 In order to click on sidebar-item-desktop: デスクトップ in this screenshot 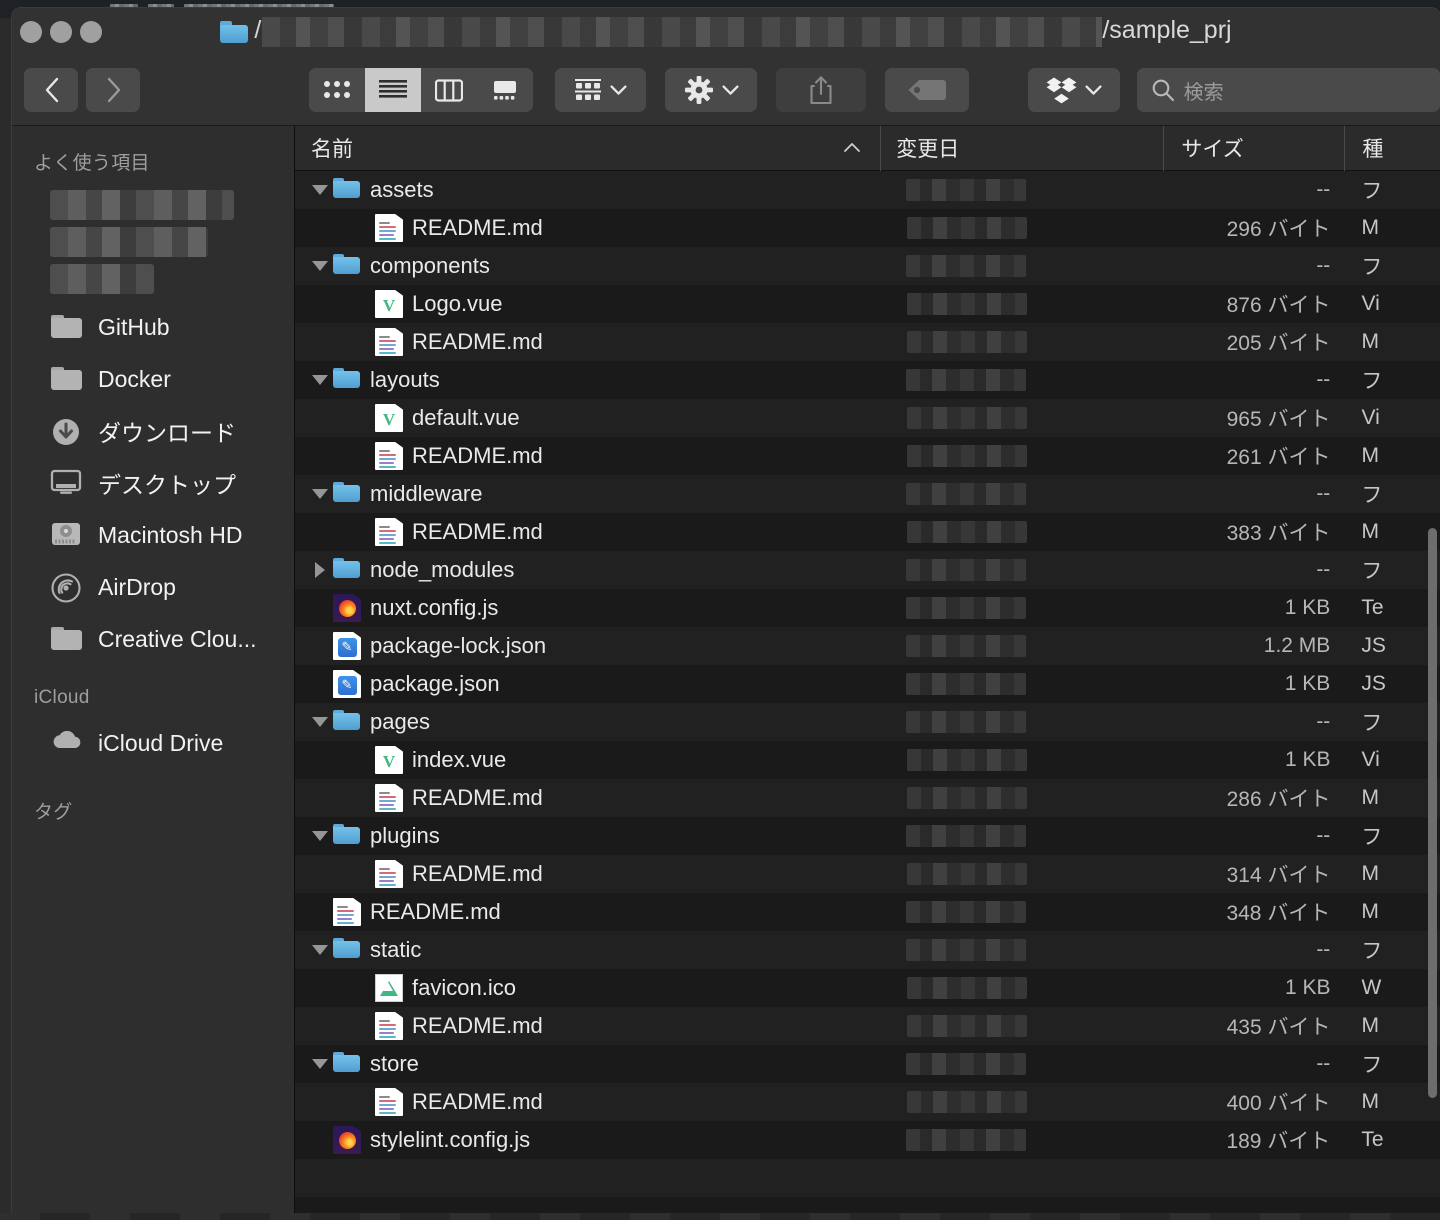, I will do `click(153, 483)`.